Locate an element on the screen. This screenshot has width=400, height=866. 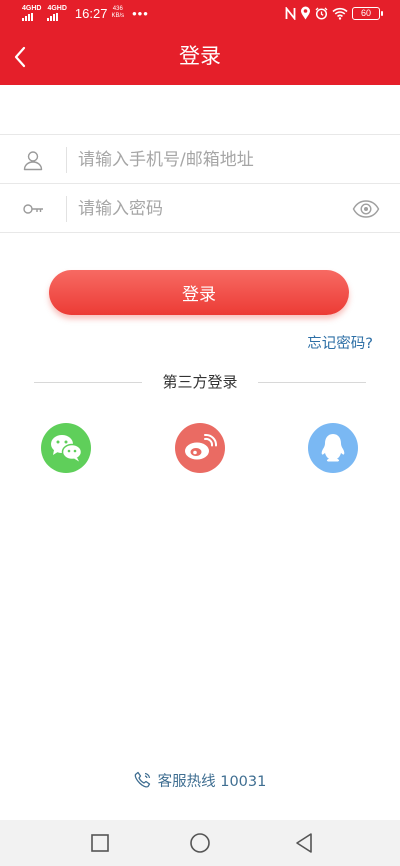
page-title: 登录 is located at coordinates (200, 56).